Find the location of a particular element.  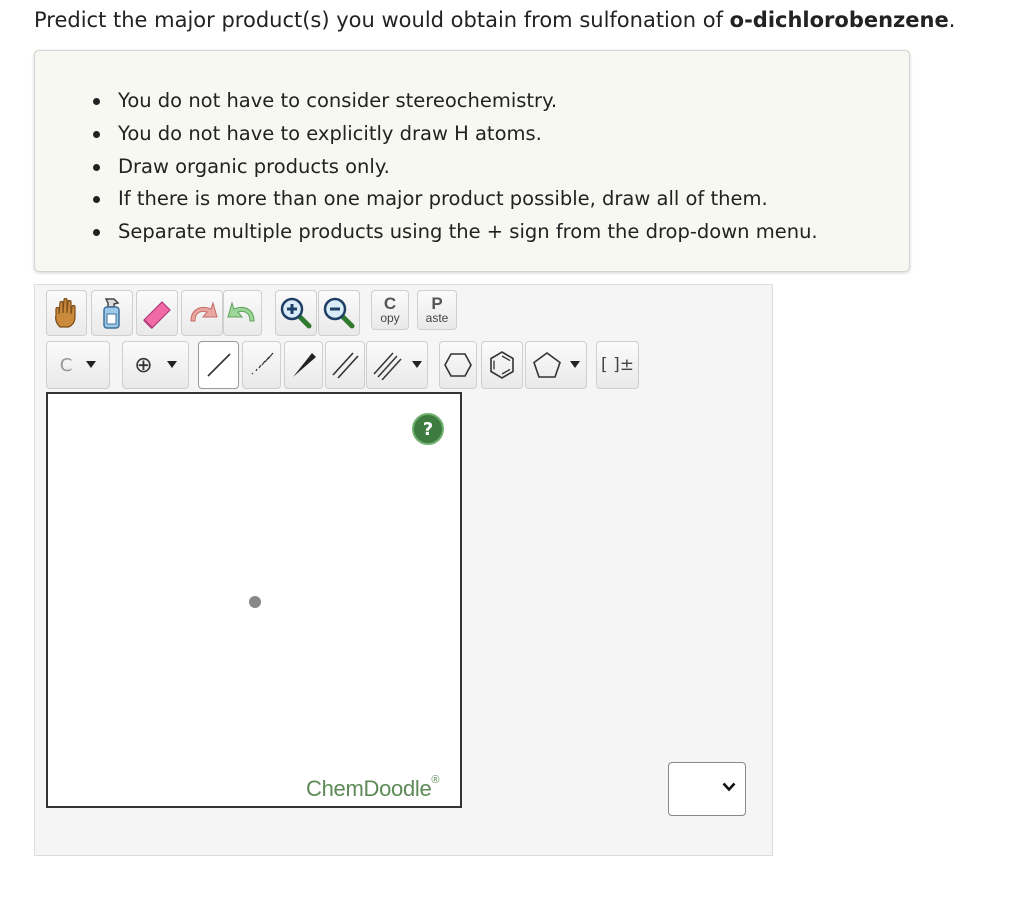

copy-button: C opy is located at coordinates (390, 310).